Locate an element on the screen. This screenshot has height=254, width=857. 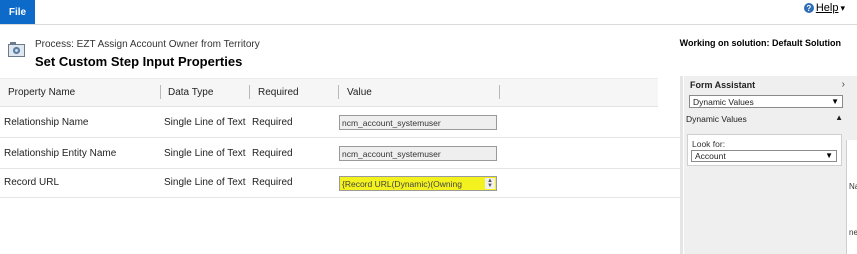
page-title: Set Custom Step Input Properties is located at coordinates (139, 61).